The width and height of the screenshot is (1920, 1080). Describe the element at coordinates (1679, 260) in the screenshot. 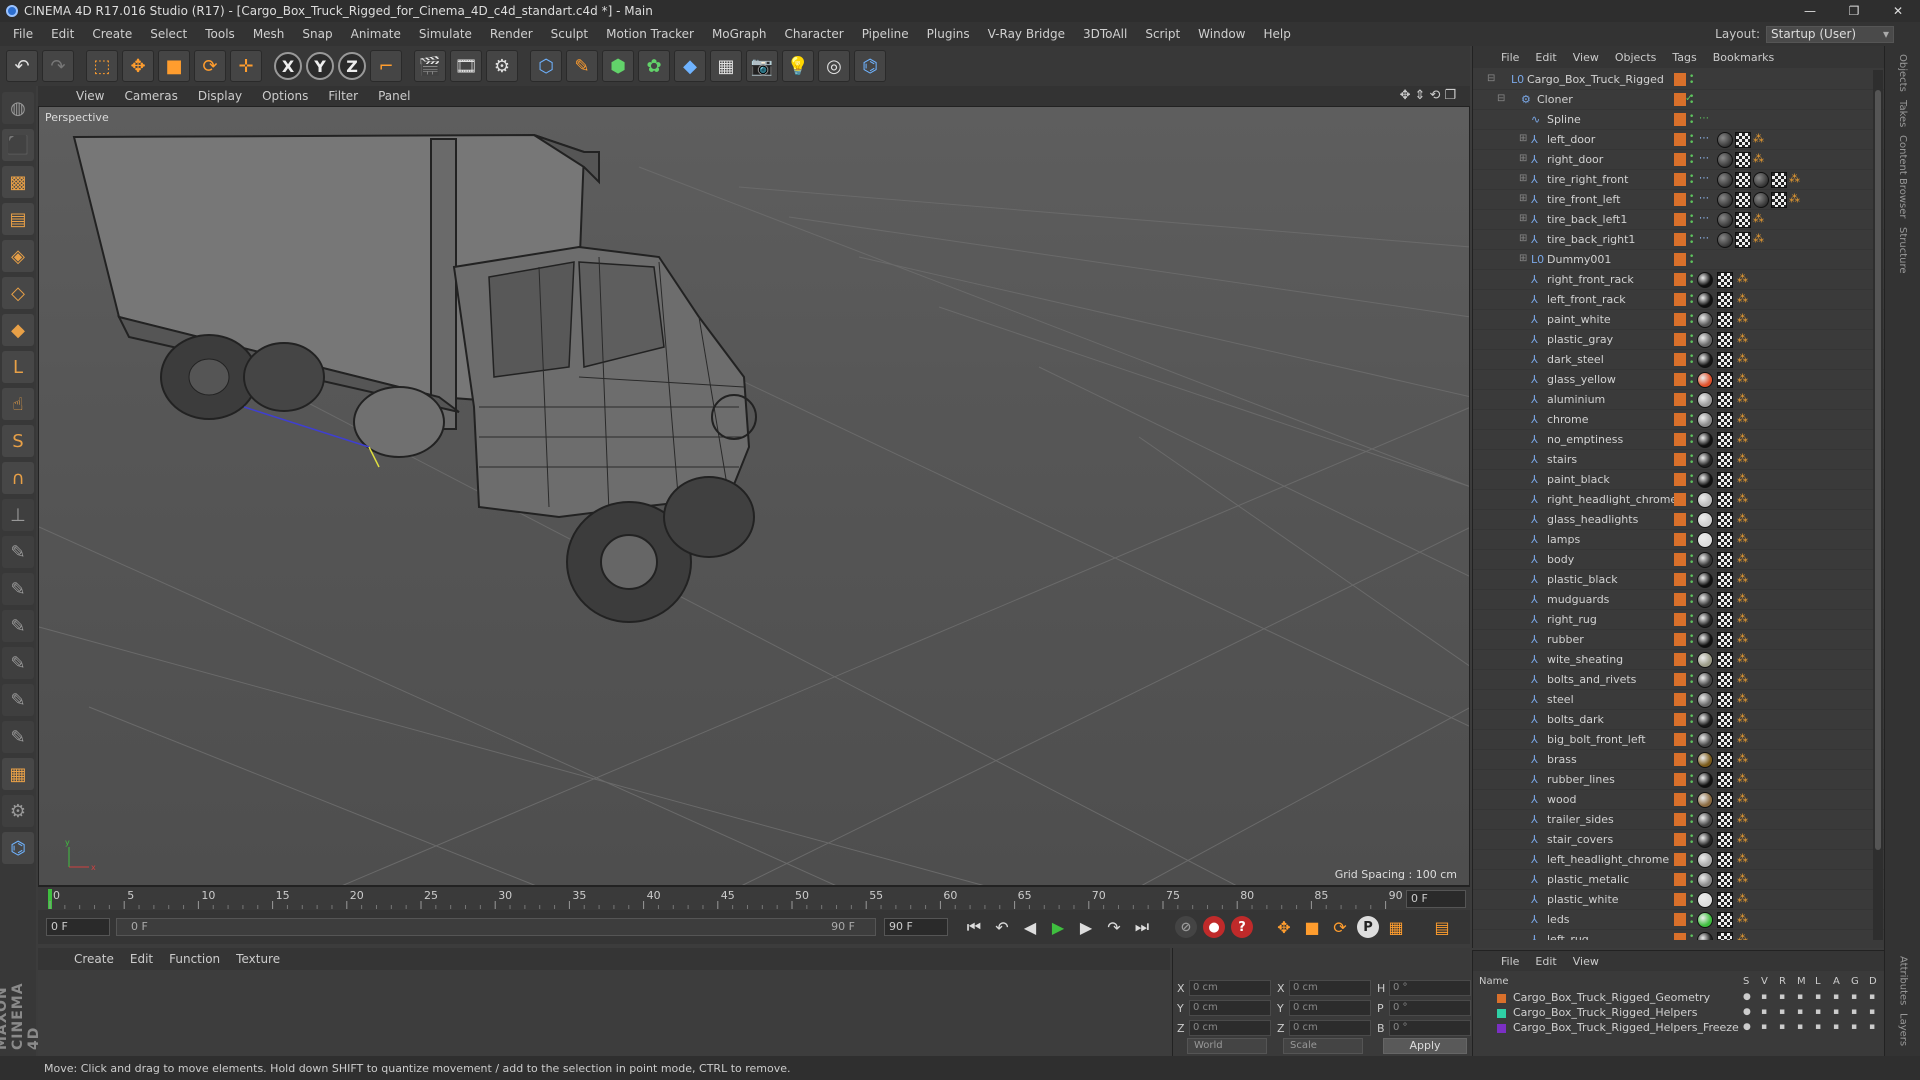

I see `object-row: ⊞ L0 Dummy001 • •` at that location.